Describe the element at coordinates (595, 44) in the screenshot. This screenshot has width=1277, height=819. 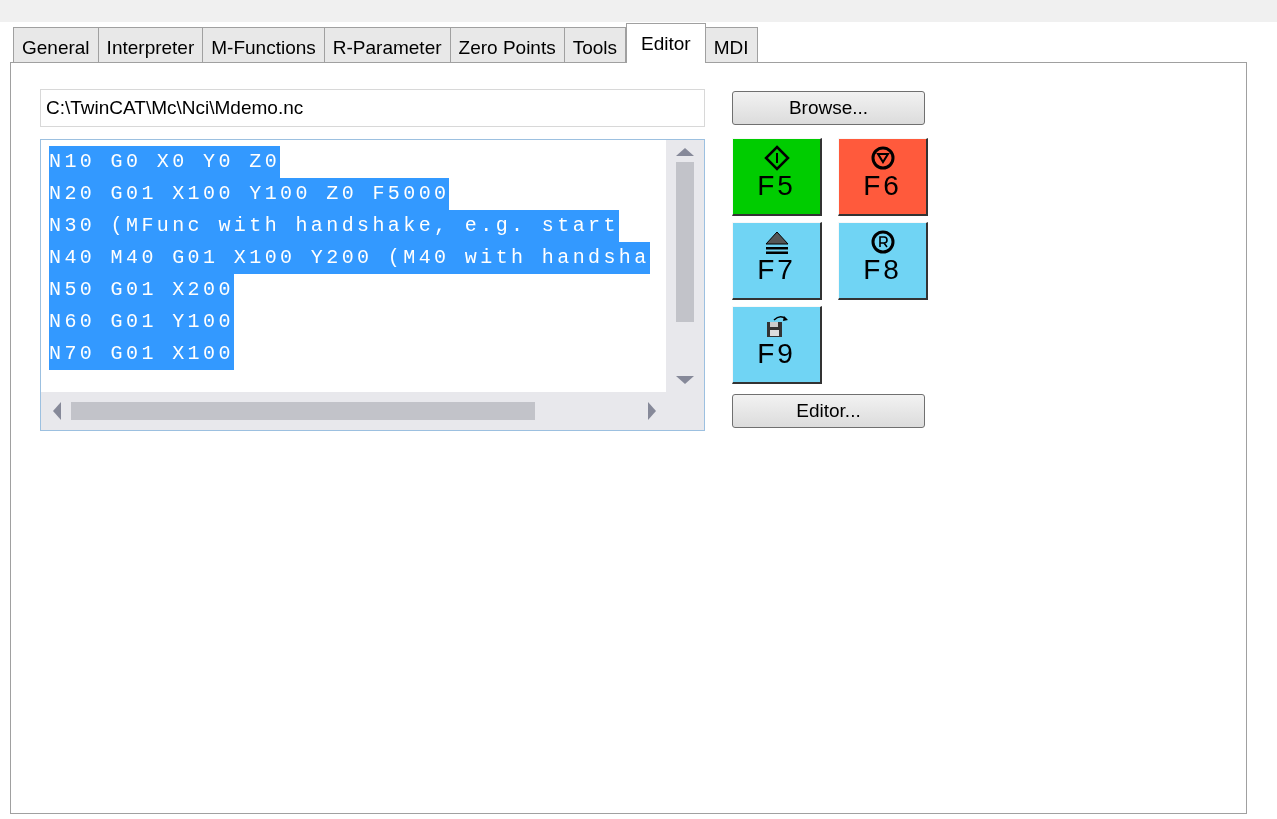
I see `tab: Tools` at that location.